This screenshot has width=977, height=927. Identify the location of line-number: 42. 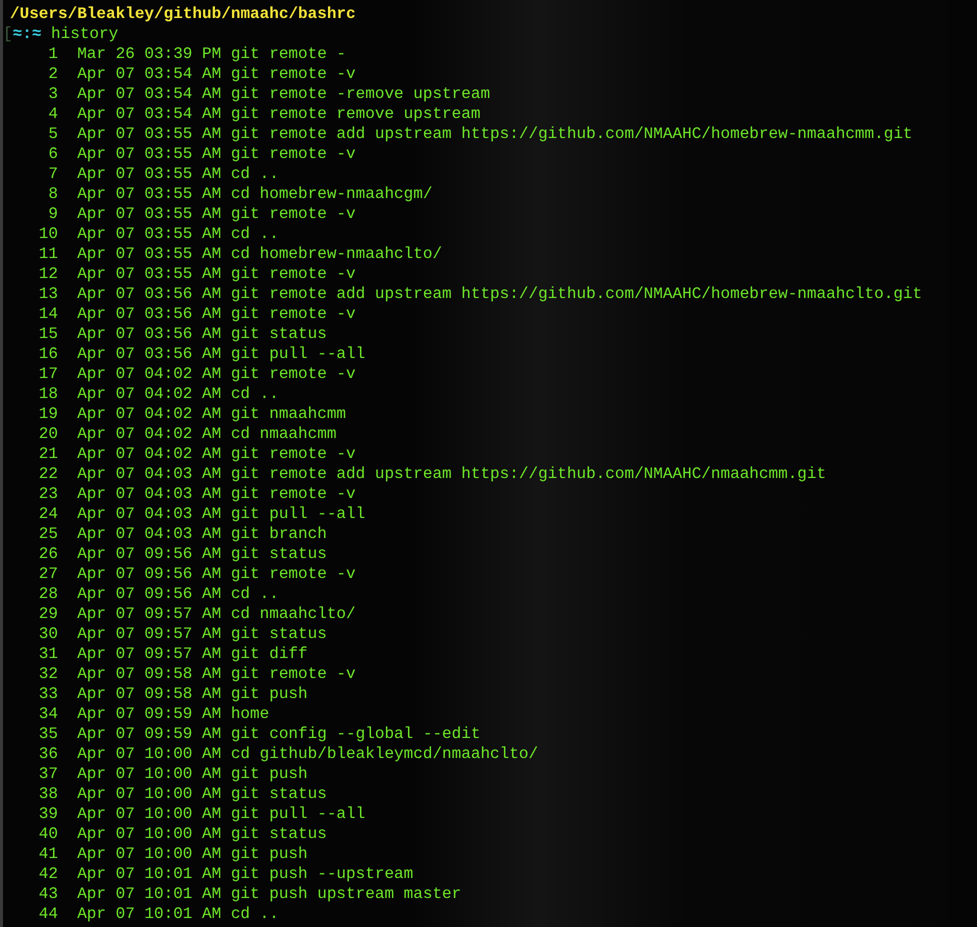
(48, 874).